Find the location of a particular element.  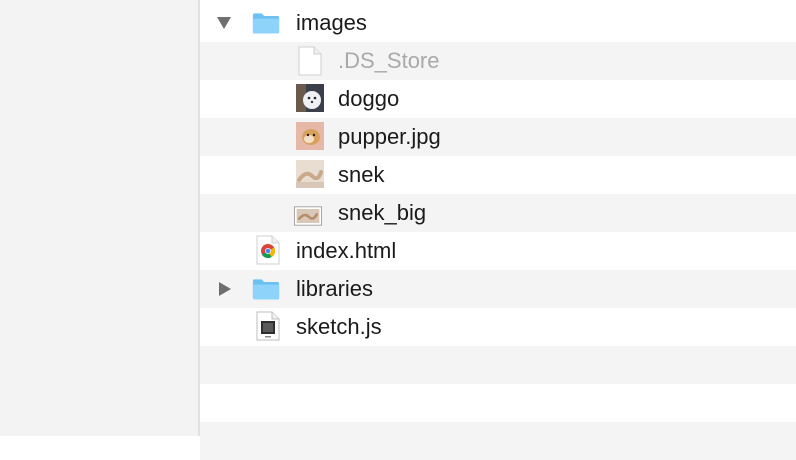

blank-document-icon is located at coordinates (310, 61).